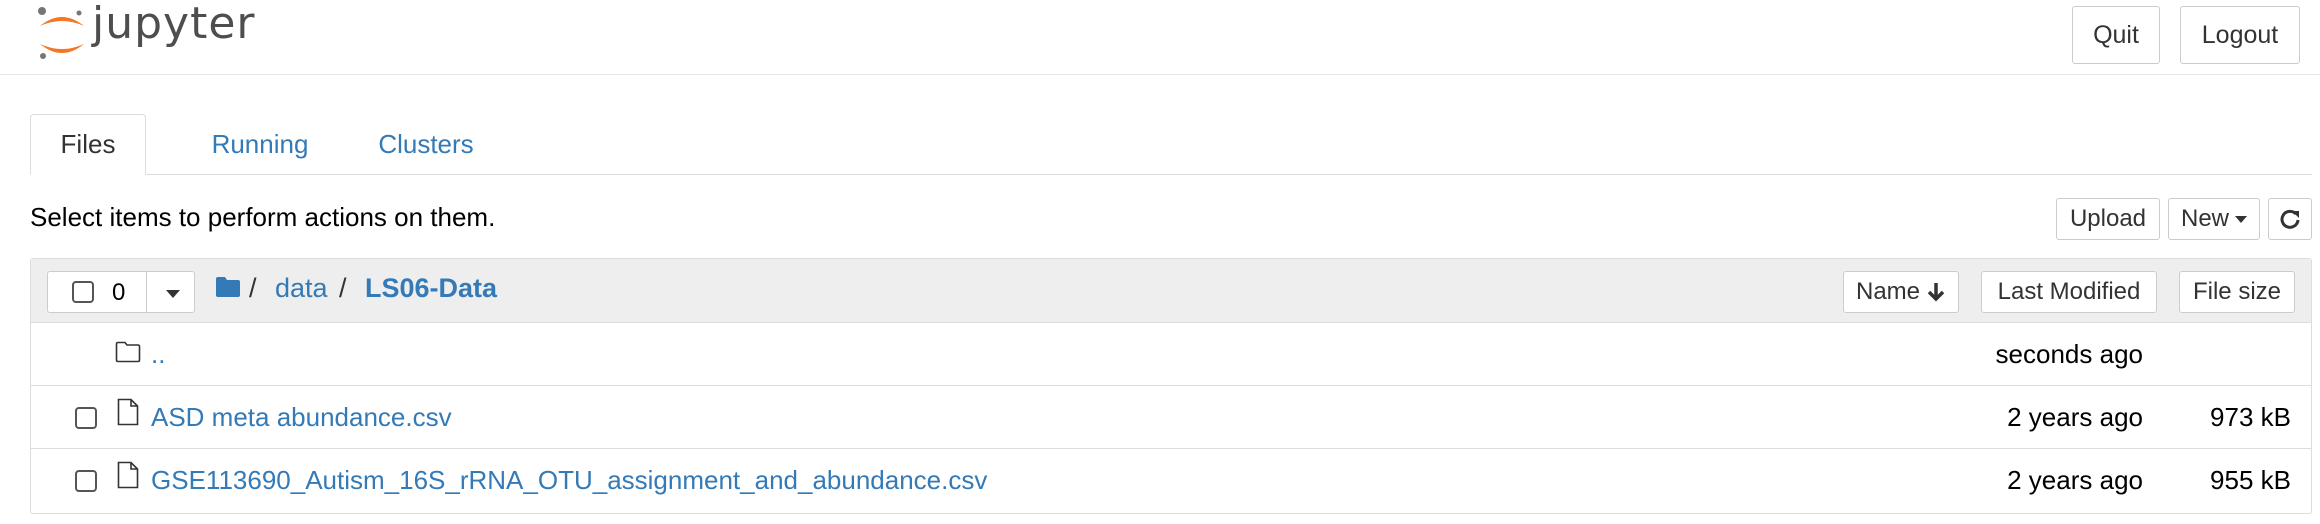 The height and width of the screenshot is (524, 2320). Describe the element at coordinates (158, 354) in the screenshot. I see `item-name-link: ..` at that location.